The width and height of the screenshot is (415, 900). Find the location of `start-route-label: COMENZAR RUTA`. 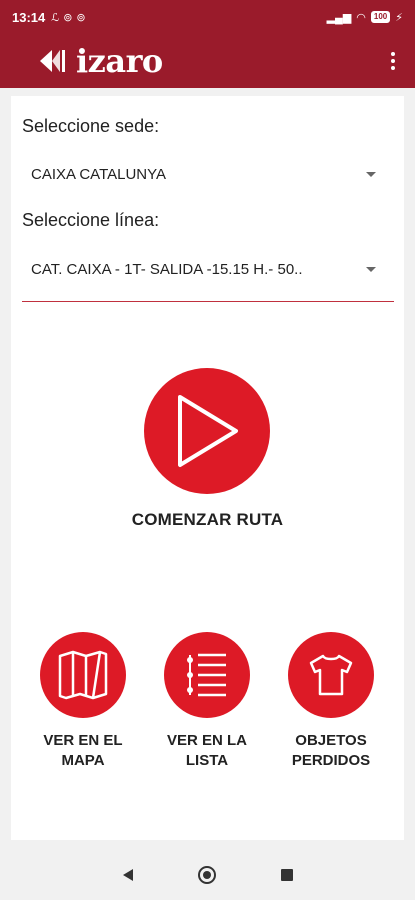

start-route-label: COMENZAR RUTA is located at coordinates (207, 519).